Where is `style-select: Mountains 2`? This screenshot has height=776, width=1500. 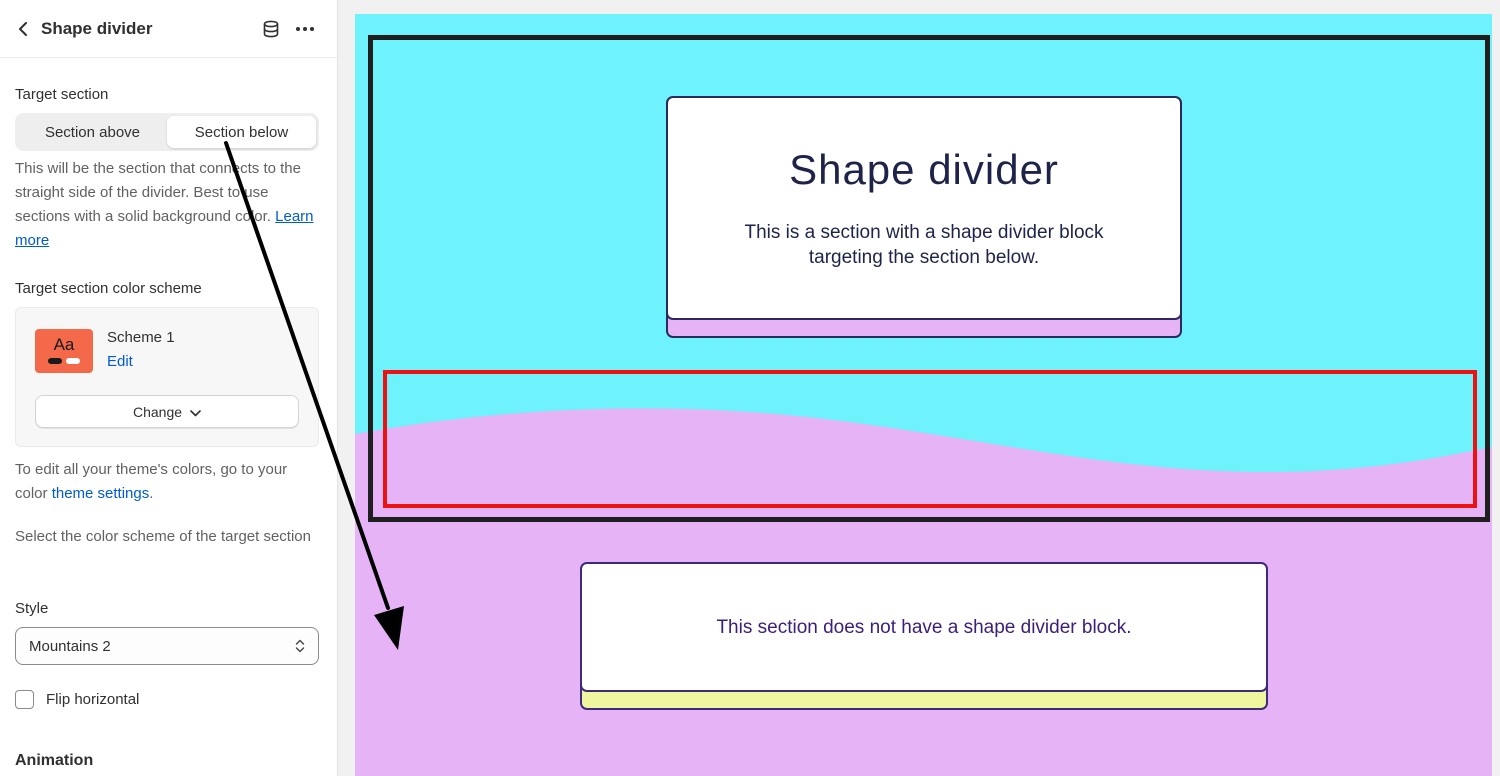
style-select: Mountains 2 is located at coordinates (167, 646).